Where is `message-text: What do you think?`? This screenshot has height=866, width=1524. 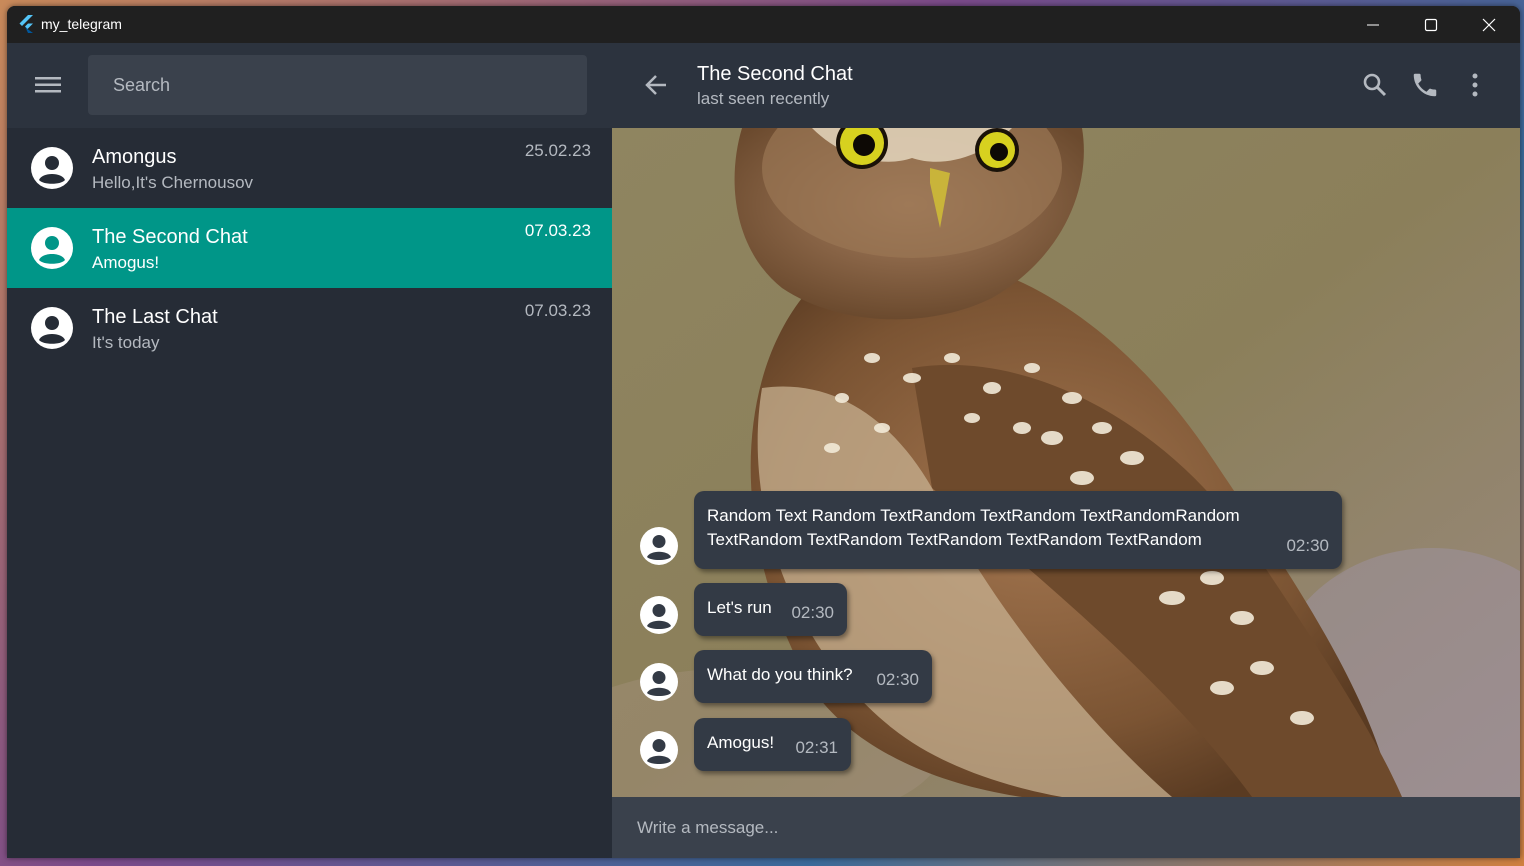
message-text: What do you think? is located at coordinates (780, 674).